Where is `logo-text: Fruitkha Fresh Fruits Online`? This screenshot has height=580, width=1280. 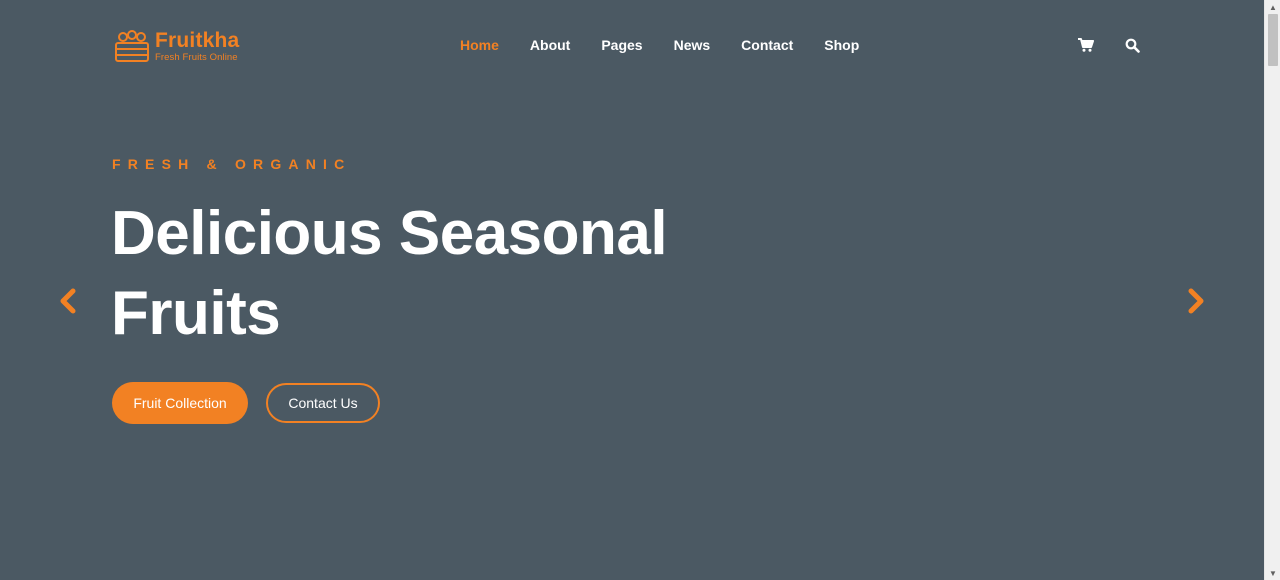
logo-text: Fruitkha Fresh Fruits Online is located at coordinates (197, 46).